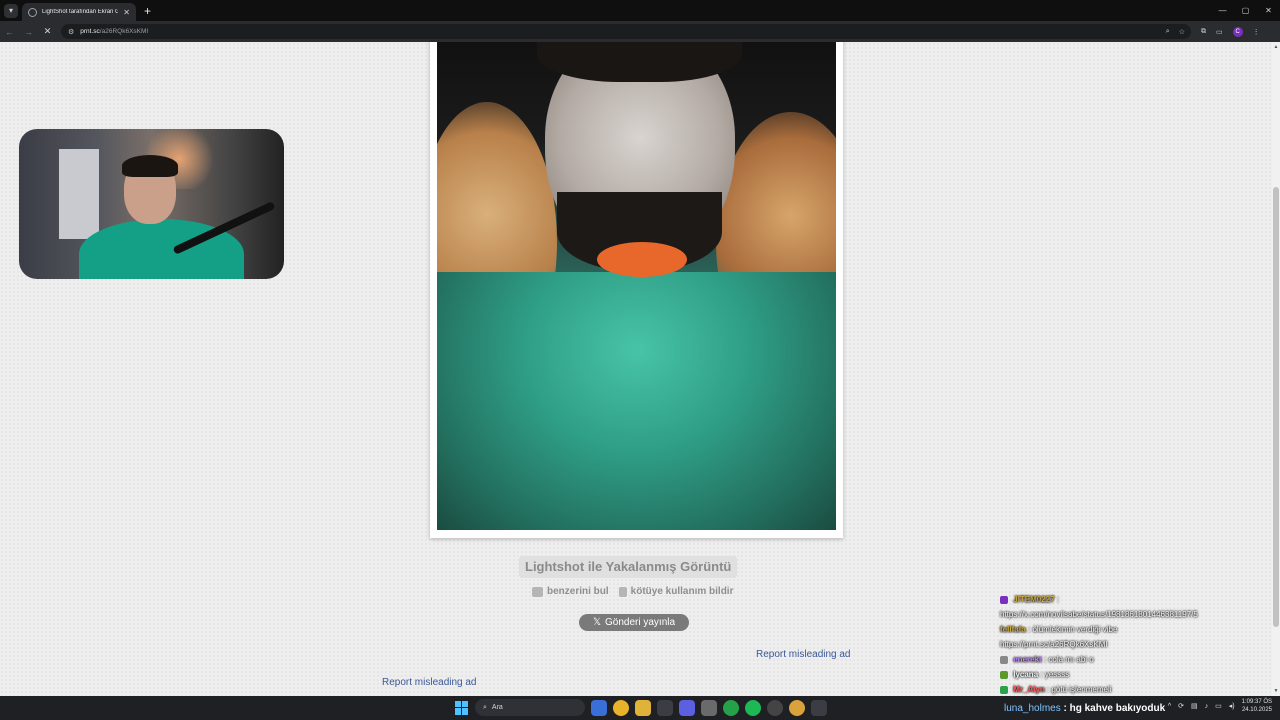 This screenshot has width=1280, height=720. What do you see at coordinates (151, 204) in the screenshot?
I see `streamer-webcam-overlay` at bounding box center [151, 204].